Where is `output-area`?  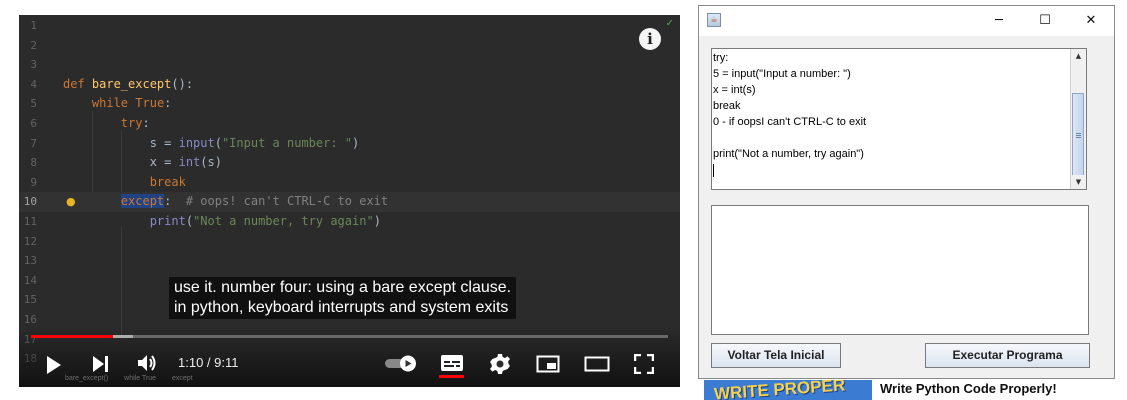
output-area is located at coordinates (900, 270).